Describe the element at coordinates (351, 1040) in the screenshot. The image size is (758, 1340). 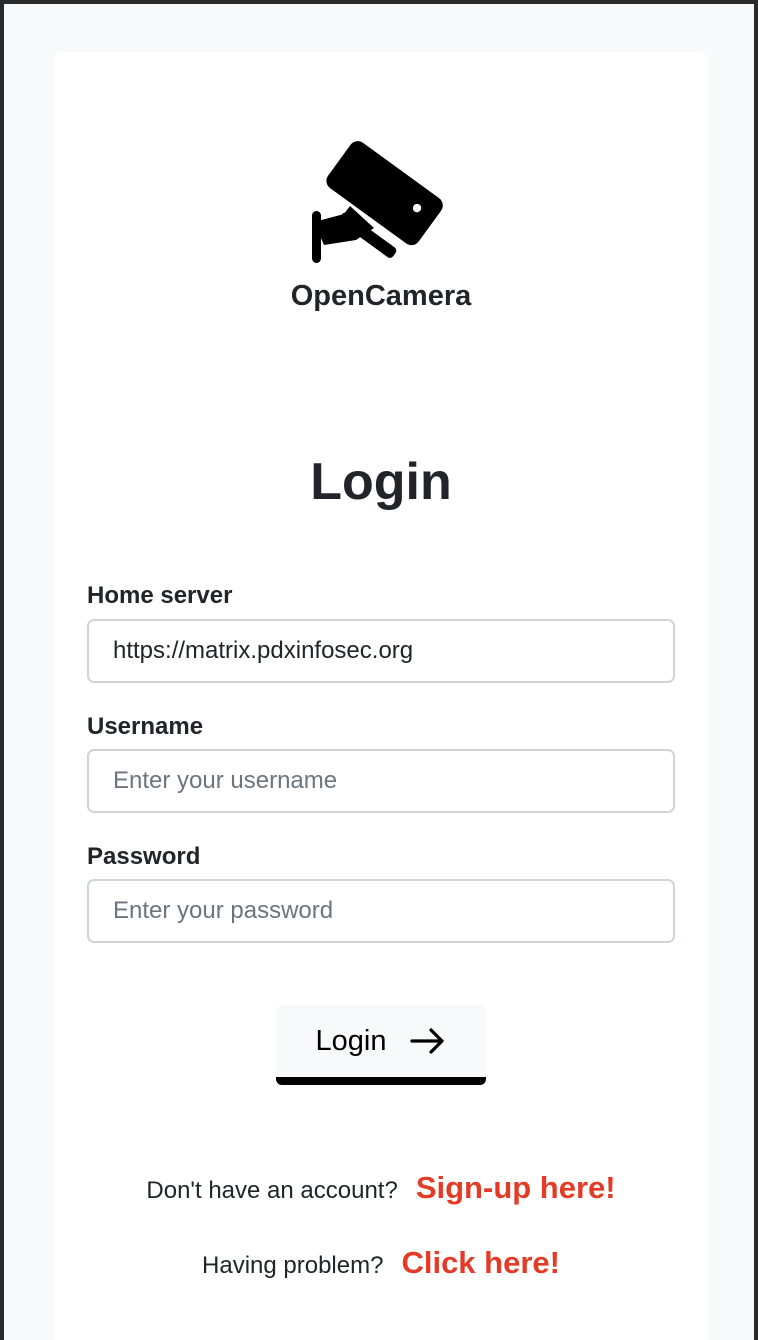
I see `login-button-label: Login` at that location.